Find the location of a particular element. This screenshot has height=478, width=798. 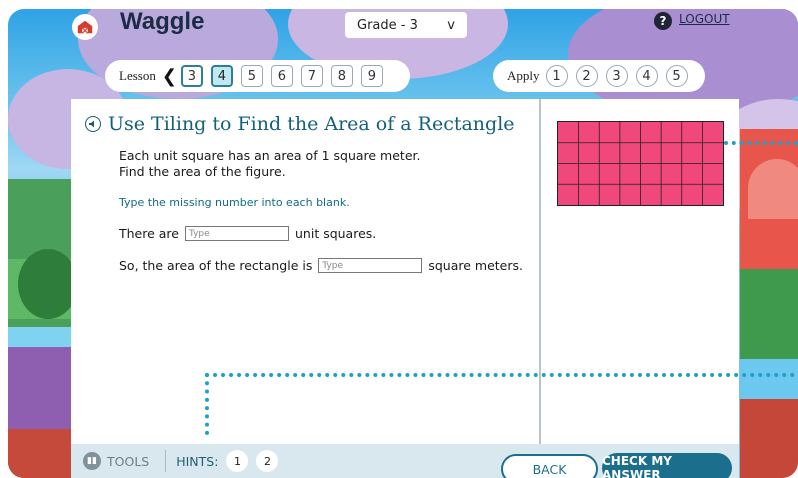

waggle-logo: Waggle is located at coordinates (162, 21).